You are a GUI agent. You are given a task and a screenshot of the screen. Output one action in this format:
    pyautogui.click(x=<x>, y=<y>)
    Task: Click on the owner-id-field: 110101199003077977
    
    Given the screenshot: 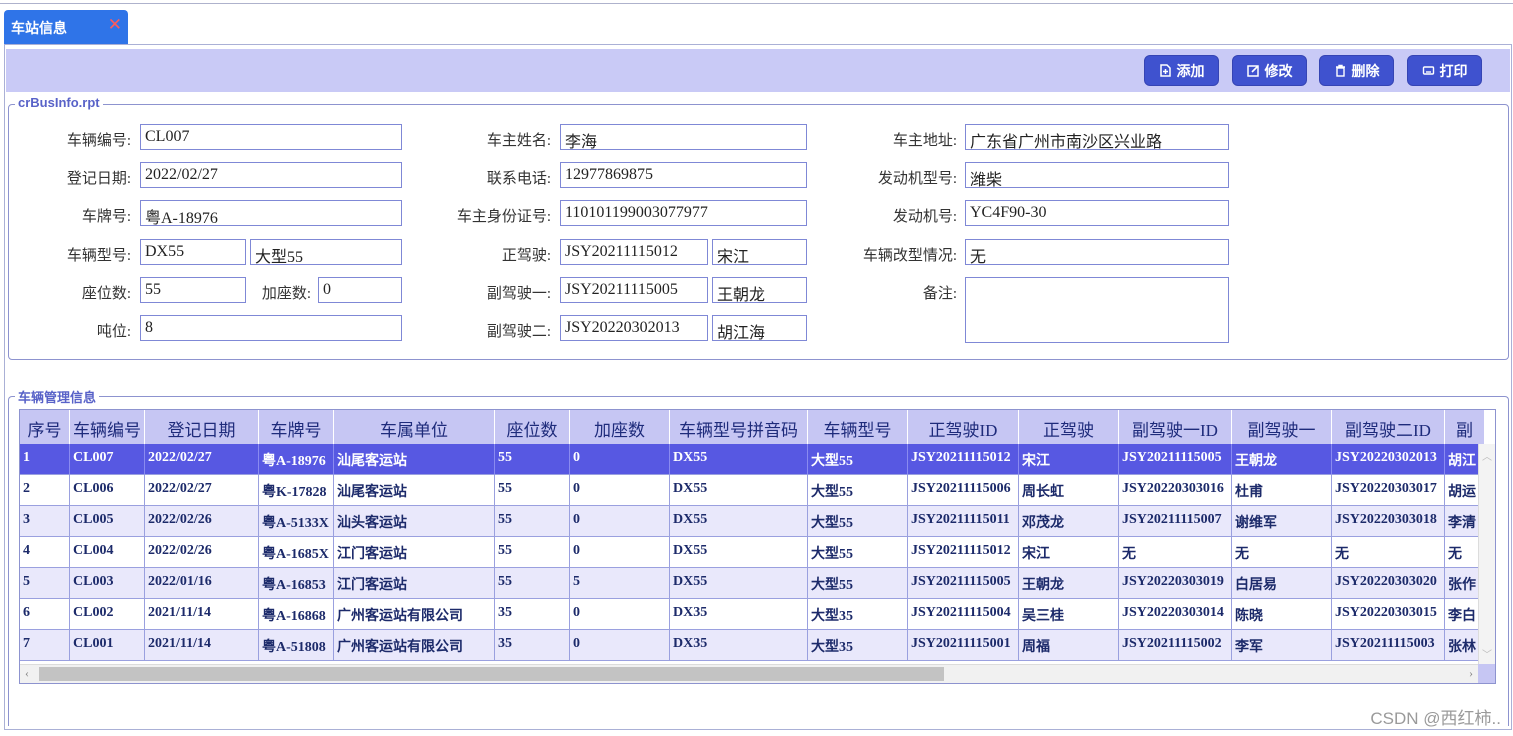 What is the action you would take?
    pyautogui.click(x=683, y=213)
    